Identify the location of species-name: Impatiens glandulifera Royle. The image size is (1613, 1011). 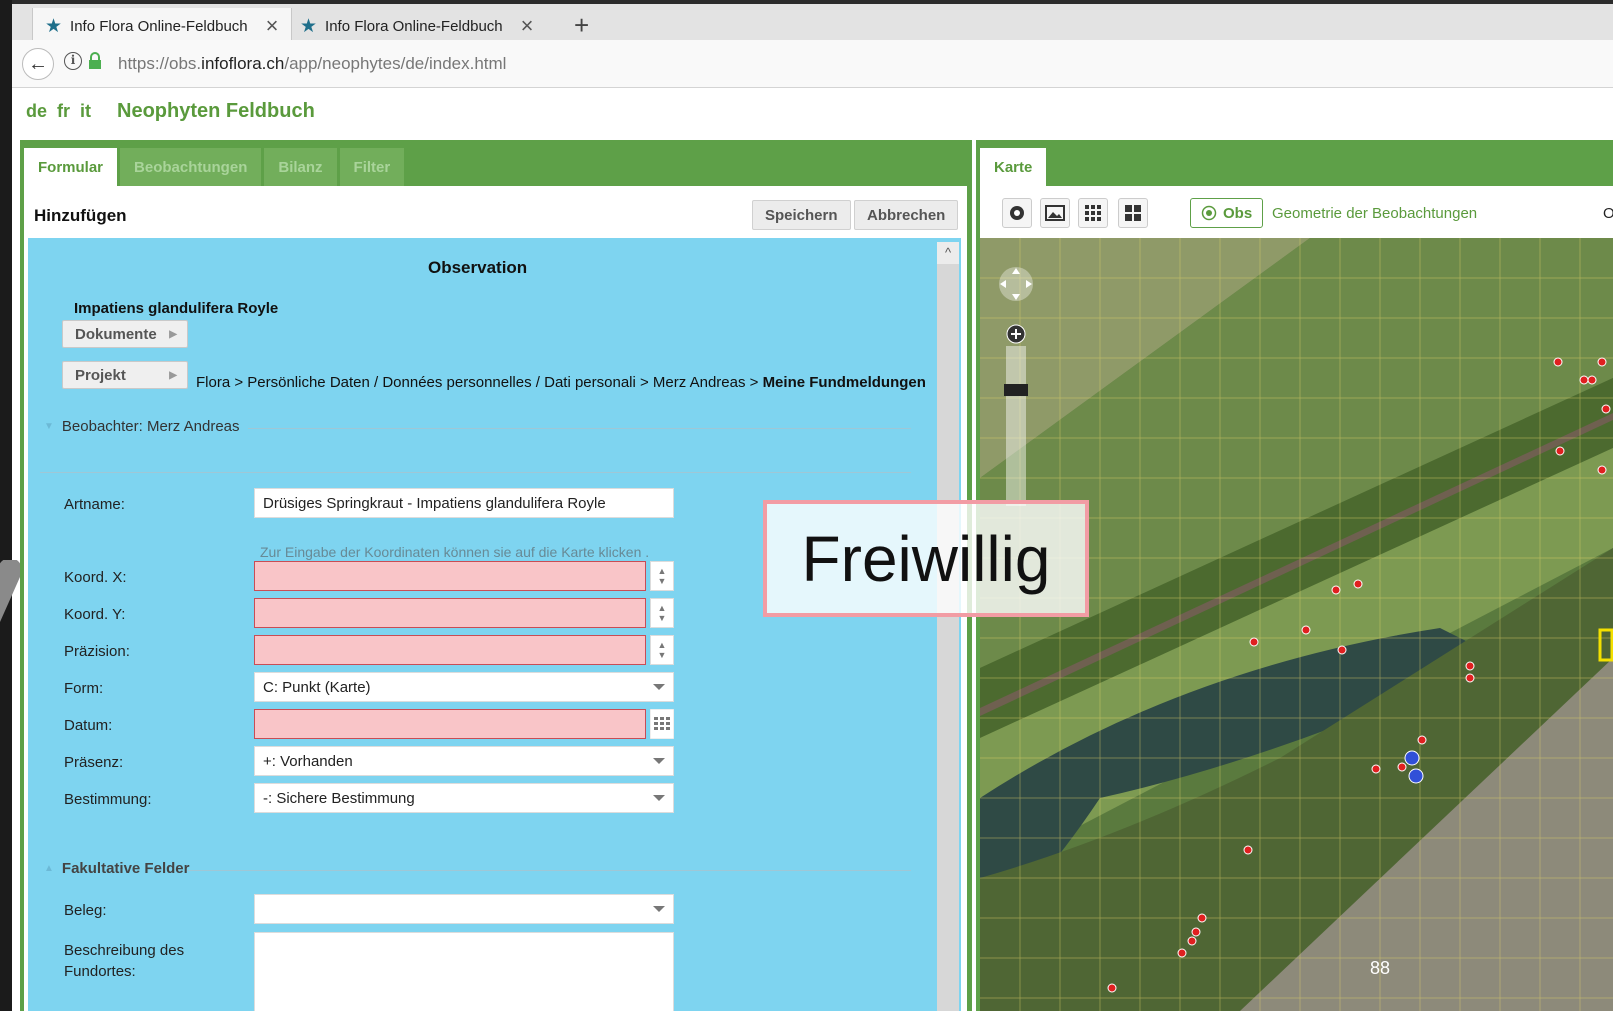
(176, 308).